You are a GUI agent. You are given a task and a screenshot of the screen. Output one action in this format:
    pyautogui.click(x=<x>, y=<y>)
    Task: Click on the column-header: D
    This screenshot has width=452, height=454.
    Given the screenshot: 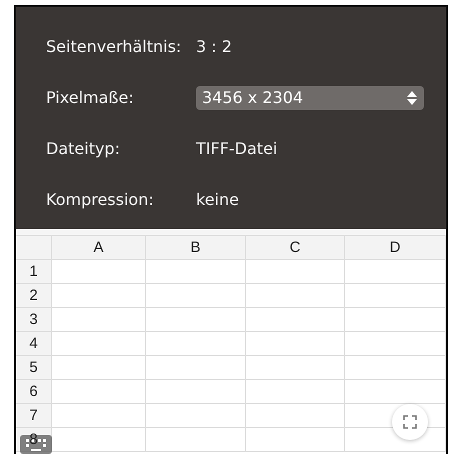 What is the action you would take?
    pyautogui.click(x=395, y=248)
    